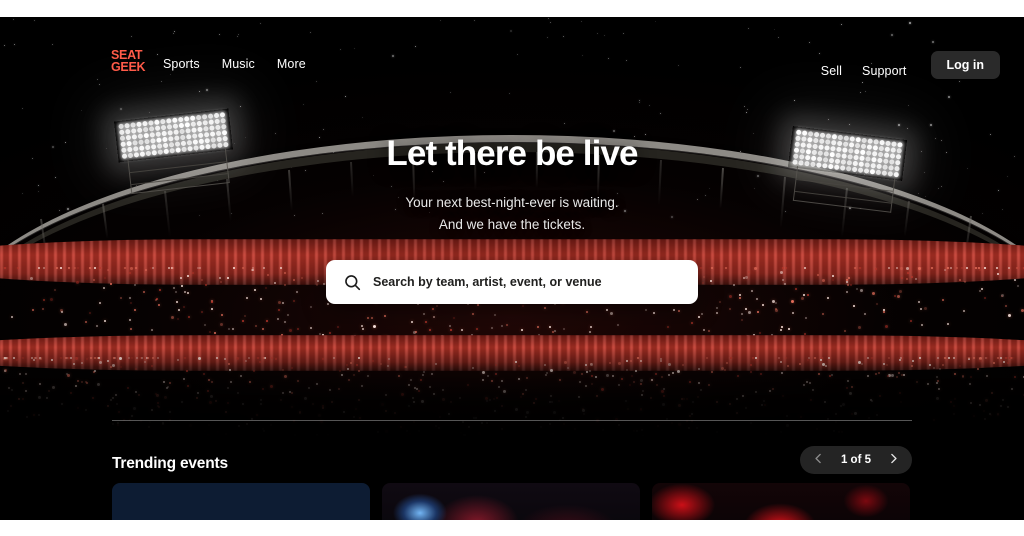 The image size is (1024, 536). I want to click on search-icon, so click(352, 282).